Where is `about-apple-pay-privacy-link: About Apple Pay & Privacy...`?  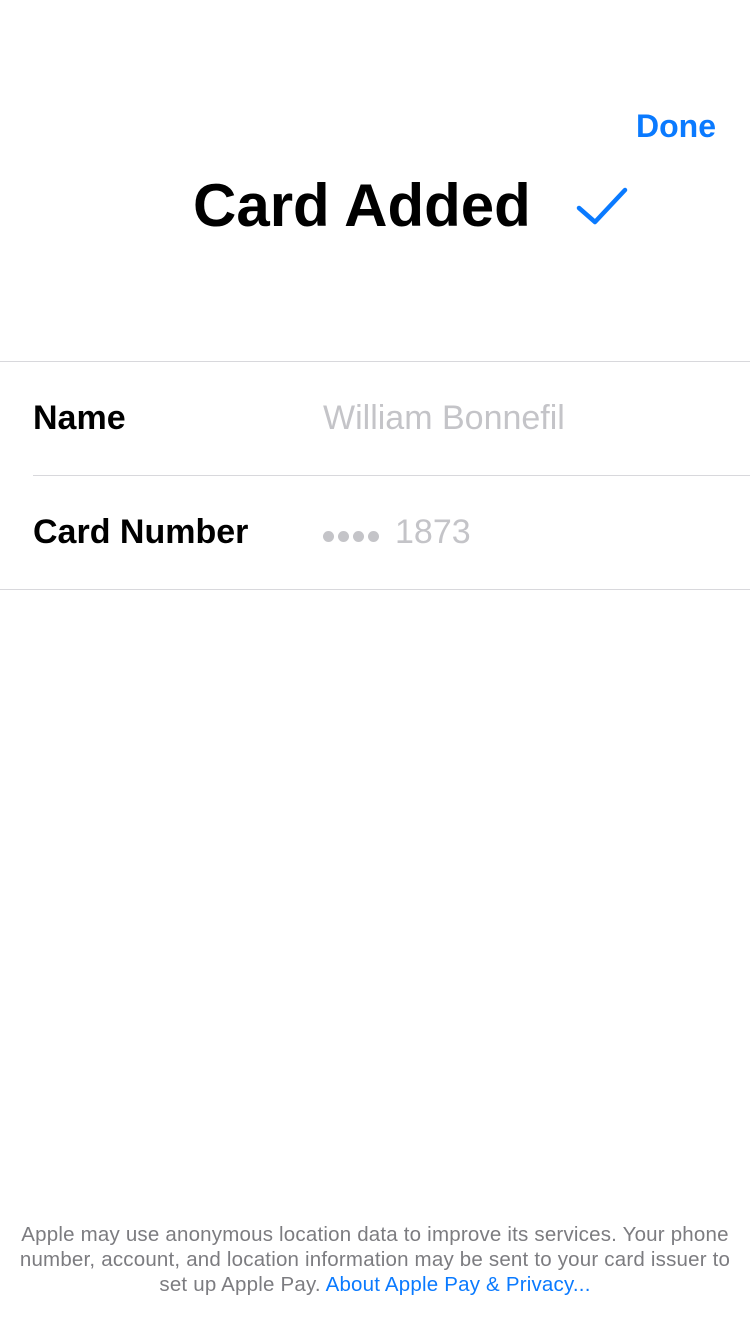 about-apple-pay-privacy-link: About Apple Pay & Privacy... is located at coordinates (458, 1284).